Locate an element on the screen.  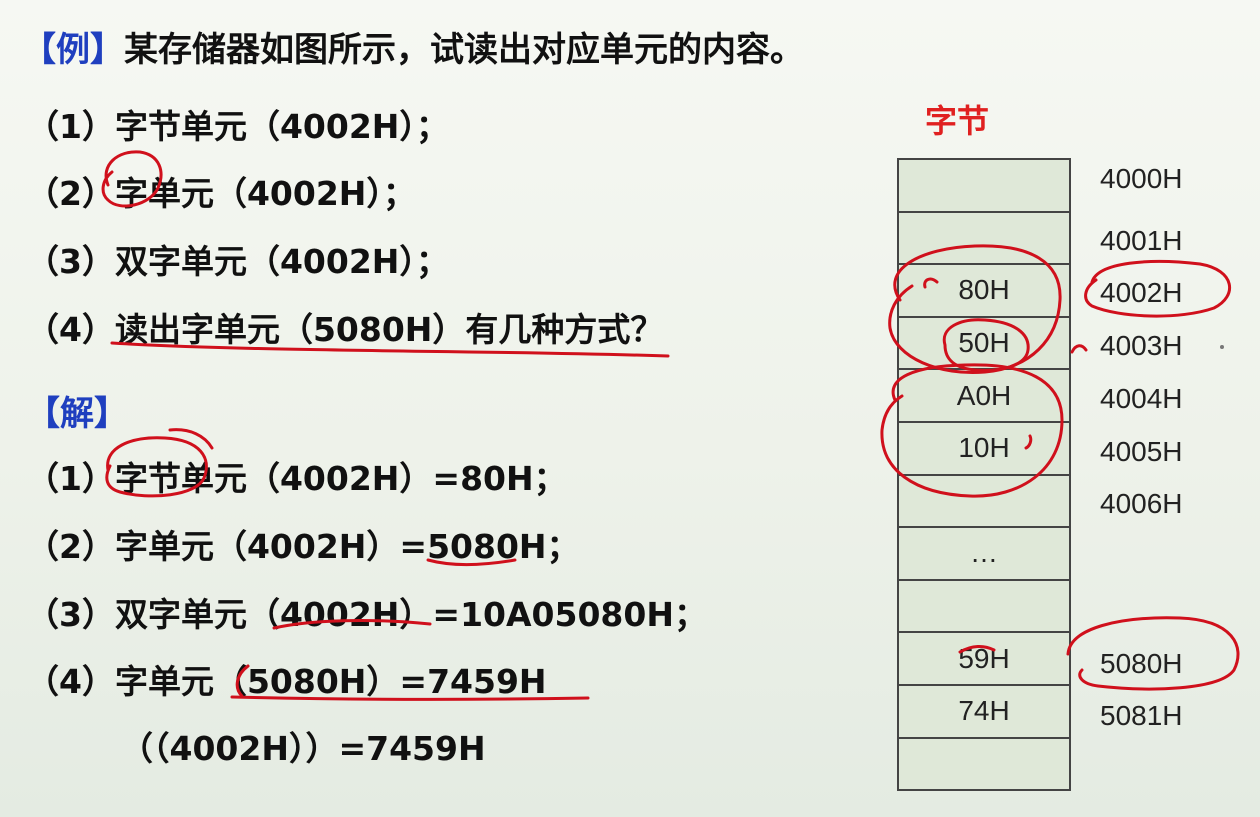
question-item-2: （2）字单元（4002H）； is located at coordinates (221, 193).